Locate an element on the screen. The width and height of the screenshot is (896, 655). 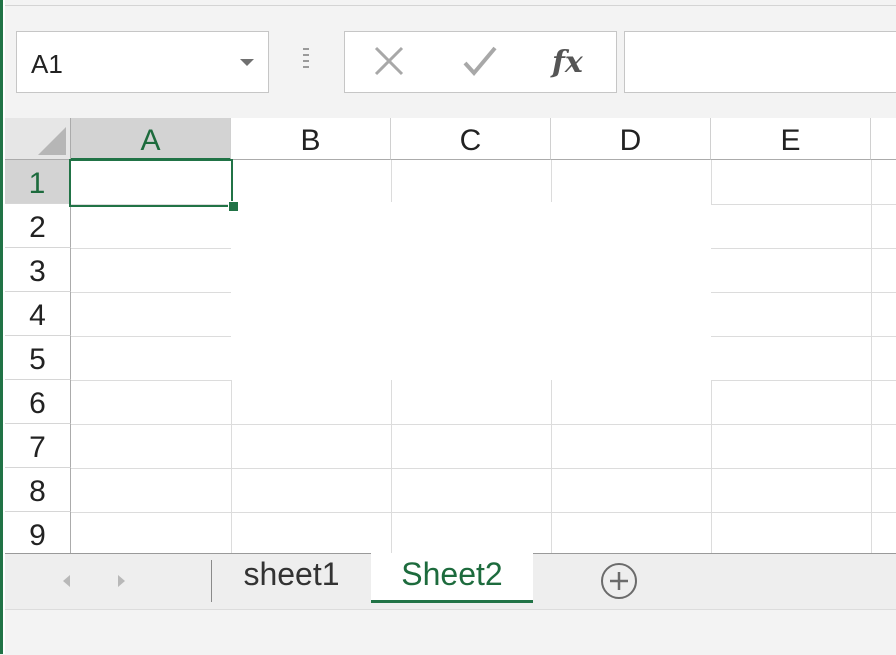
row-header-3: 3 is located at coordinates (38, 270).